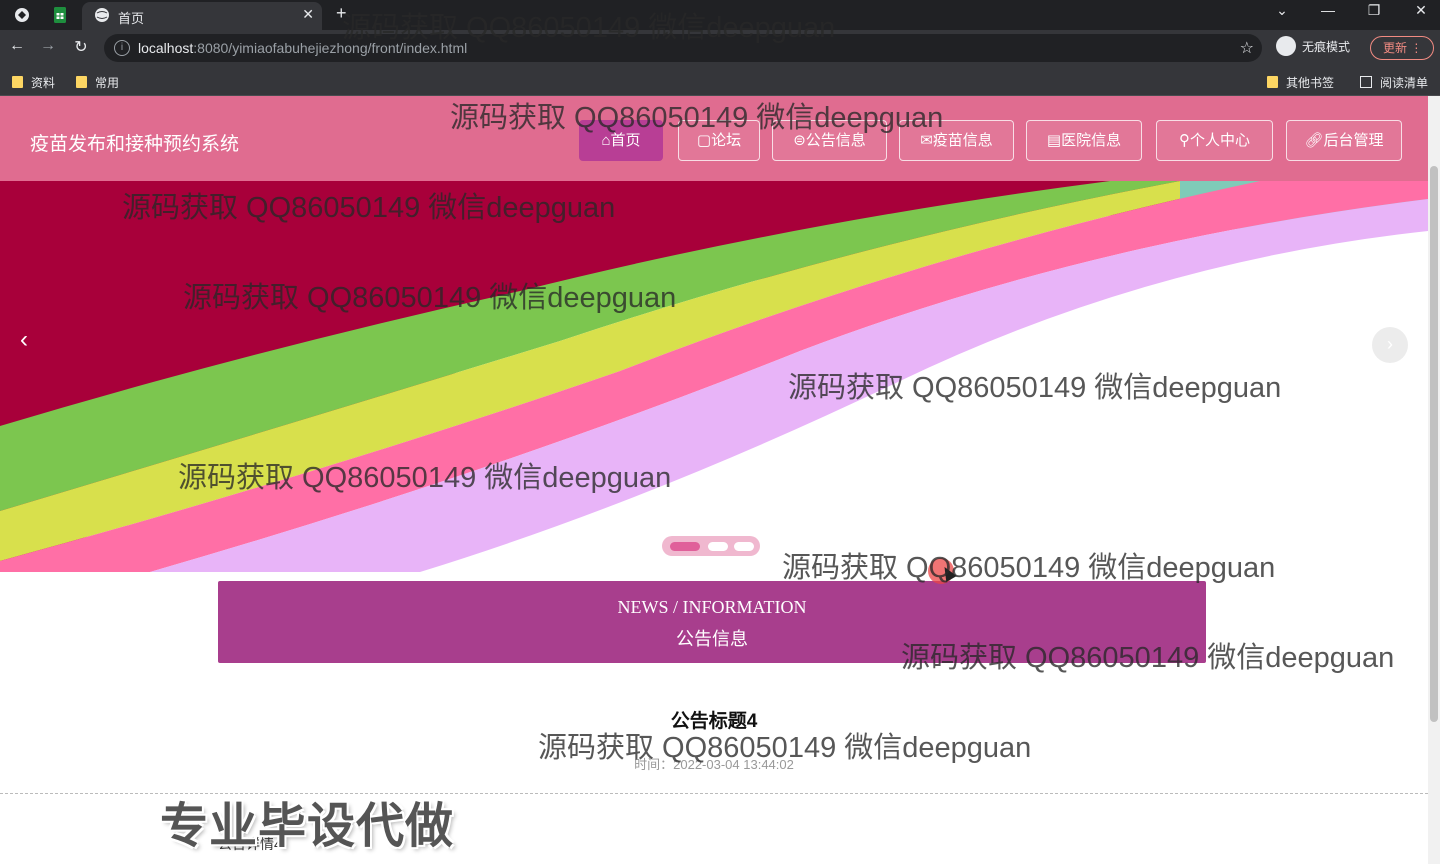 Image resolution: width=1440 pixels, height=864 pixels. What do you see at coordinates (926, 140) in the screenshot?
I see `mail-icon: ✉` at bounding box center [926, 140].